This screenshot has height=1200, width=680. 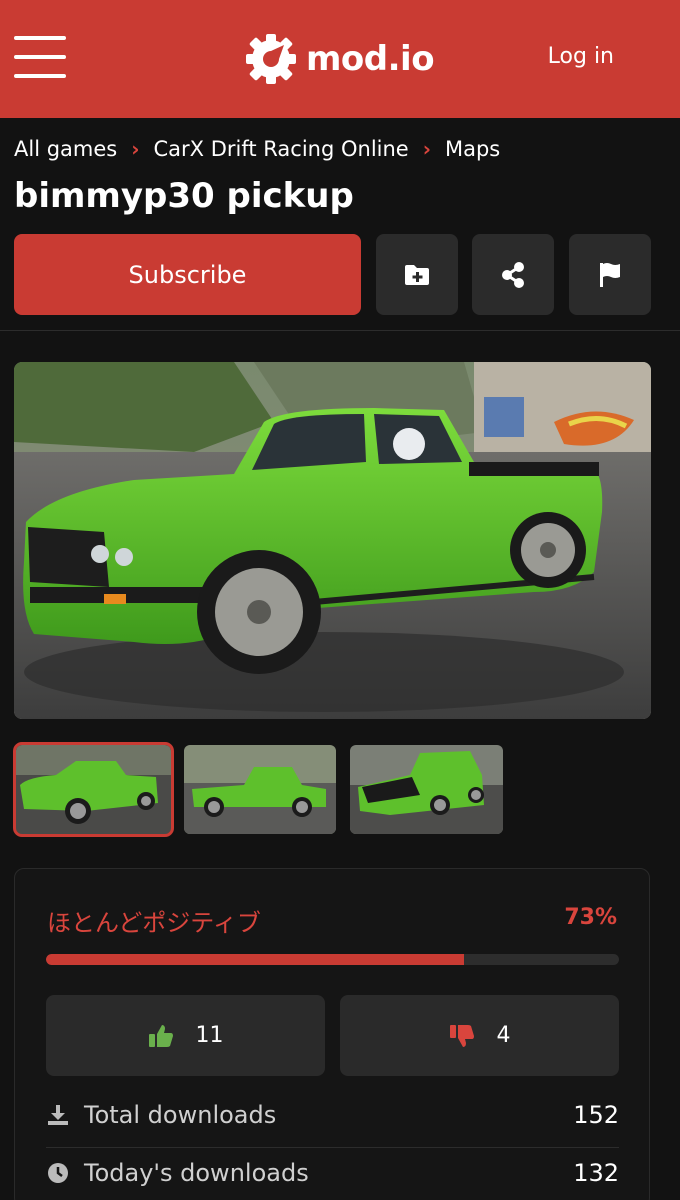 What do you see at coordinates (503, 1035) in the screenshot?
I see `downvote-count: 4` at bounding box center [503, 1035].